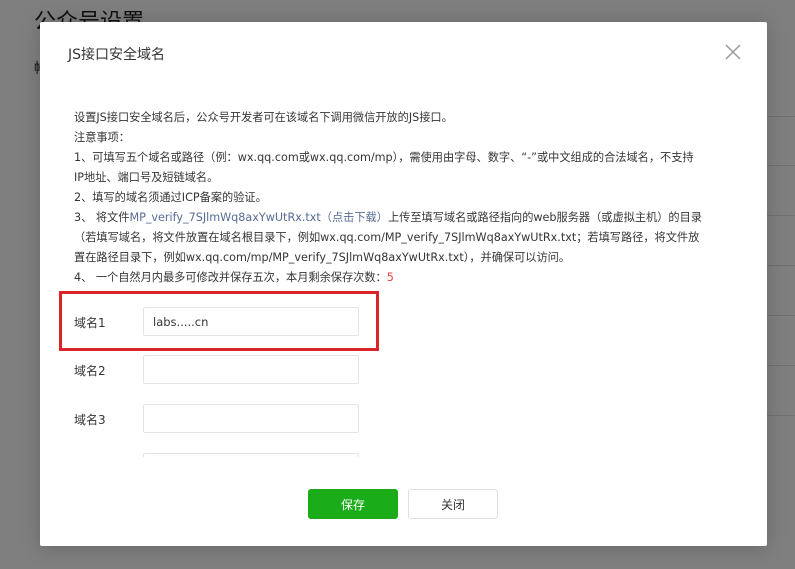 This screenshot has width=795, height=569. I want to click on remaining-count: 5, so click(390, 277).